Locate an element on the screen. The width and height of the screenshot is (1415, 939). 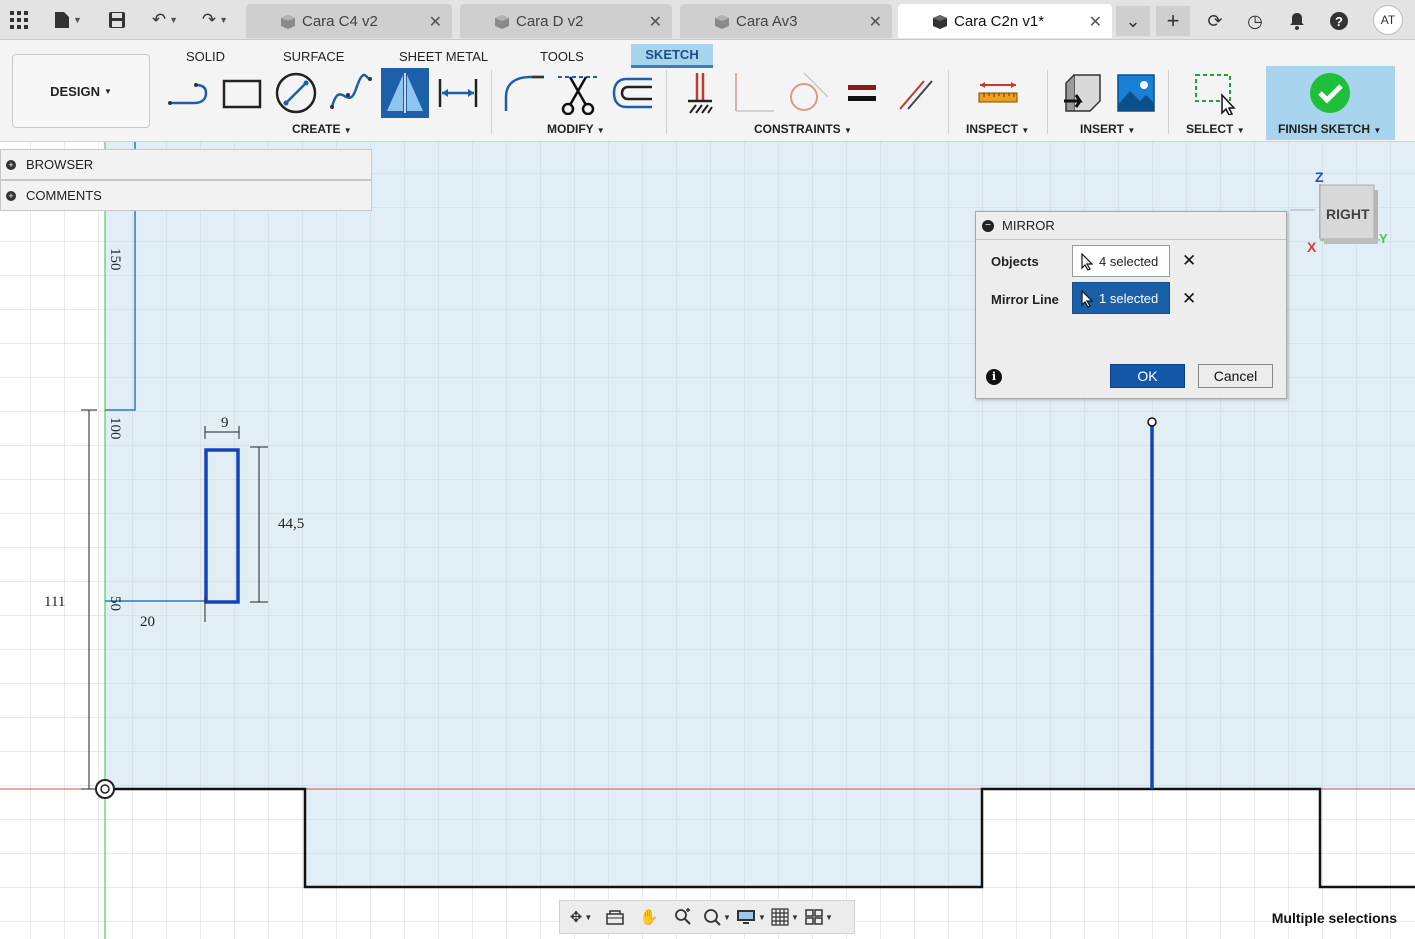
axis-y-label: Y is located at coordinates (1383, 238).